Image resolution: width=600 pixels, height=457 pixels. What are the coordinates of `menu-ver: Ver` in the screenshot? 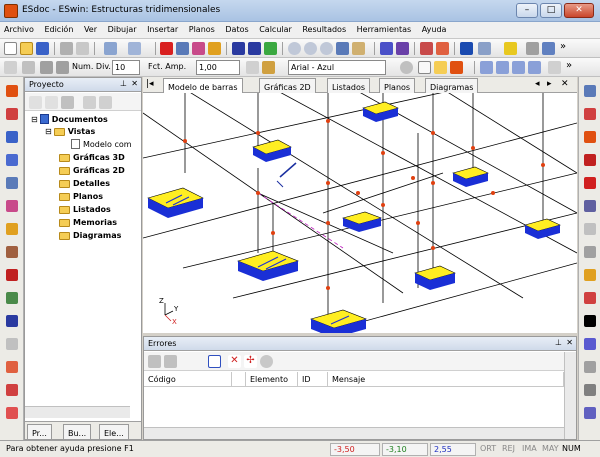 It's located at (90, 28).